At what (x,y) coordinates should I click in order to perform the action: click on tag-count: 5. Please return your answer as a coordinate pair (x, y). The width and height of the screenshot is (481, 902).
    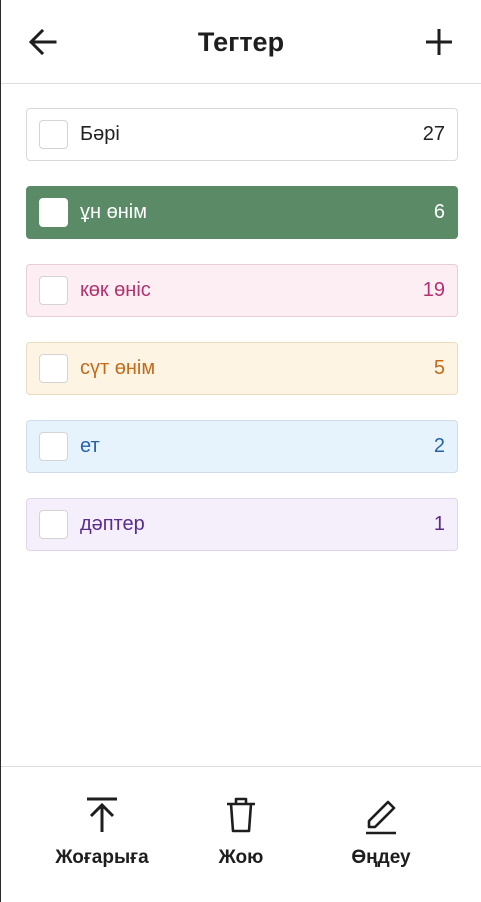
    Looking at the image, I should click on (439, 368).